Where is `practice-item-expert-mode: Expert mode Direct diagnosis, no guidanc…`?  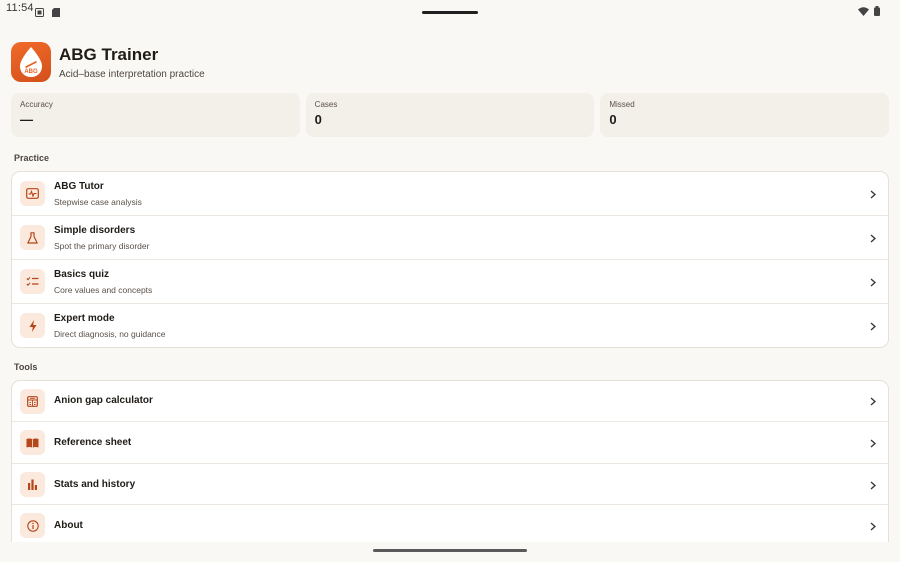
practice-item-expert-mode: Expert mode Direct diagnosis, no guidanc… is located at coordinates (450, 325).